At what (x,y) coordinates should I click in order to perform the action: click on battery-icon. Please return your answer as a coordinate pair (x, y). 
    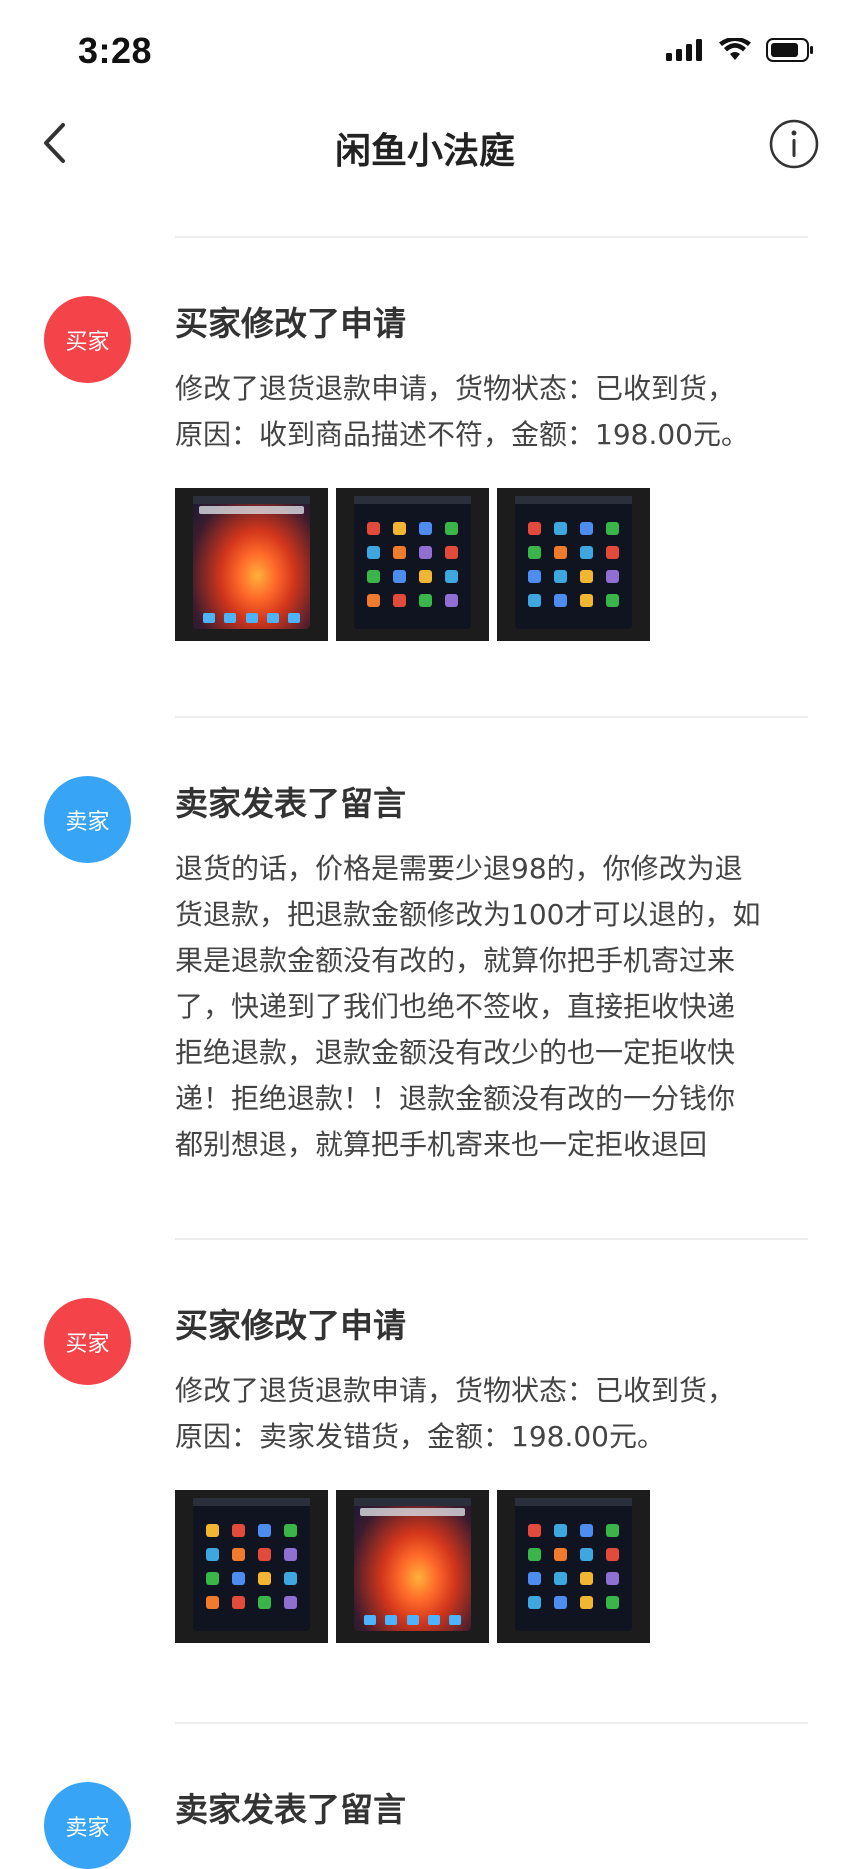
    Looking at the image, I should click on (790, 52).